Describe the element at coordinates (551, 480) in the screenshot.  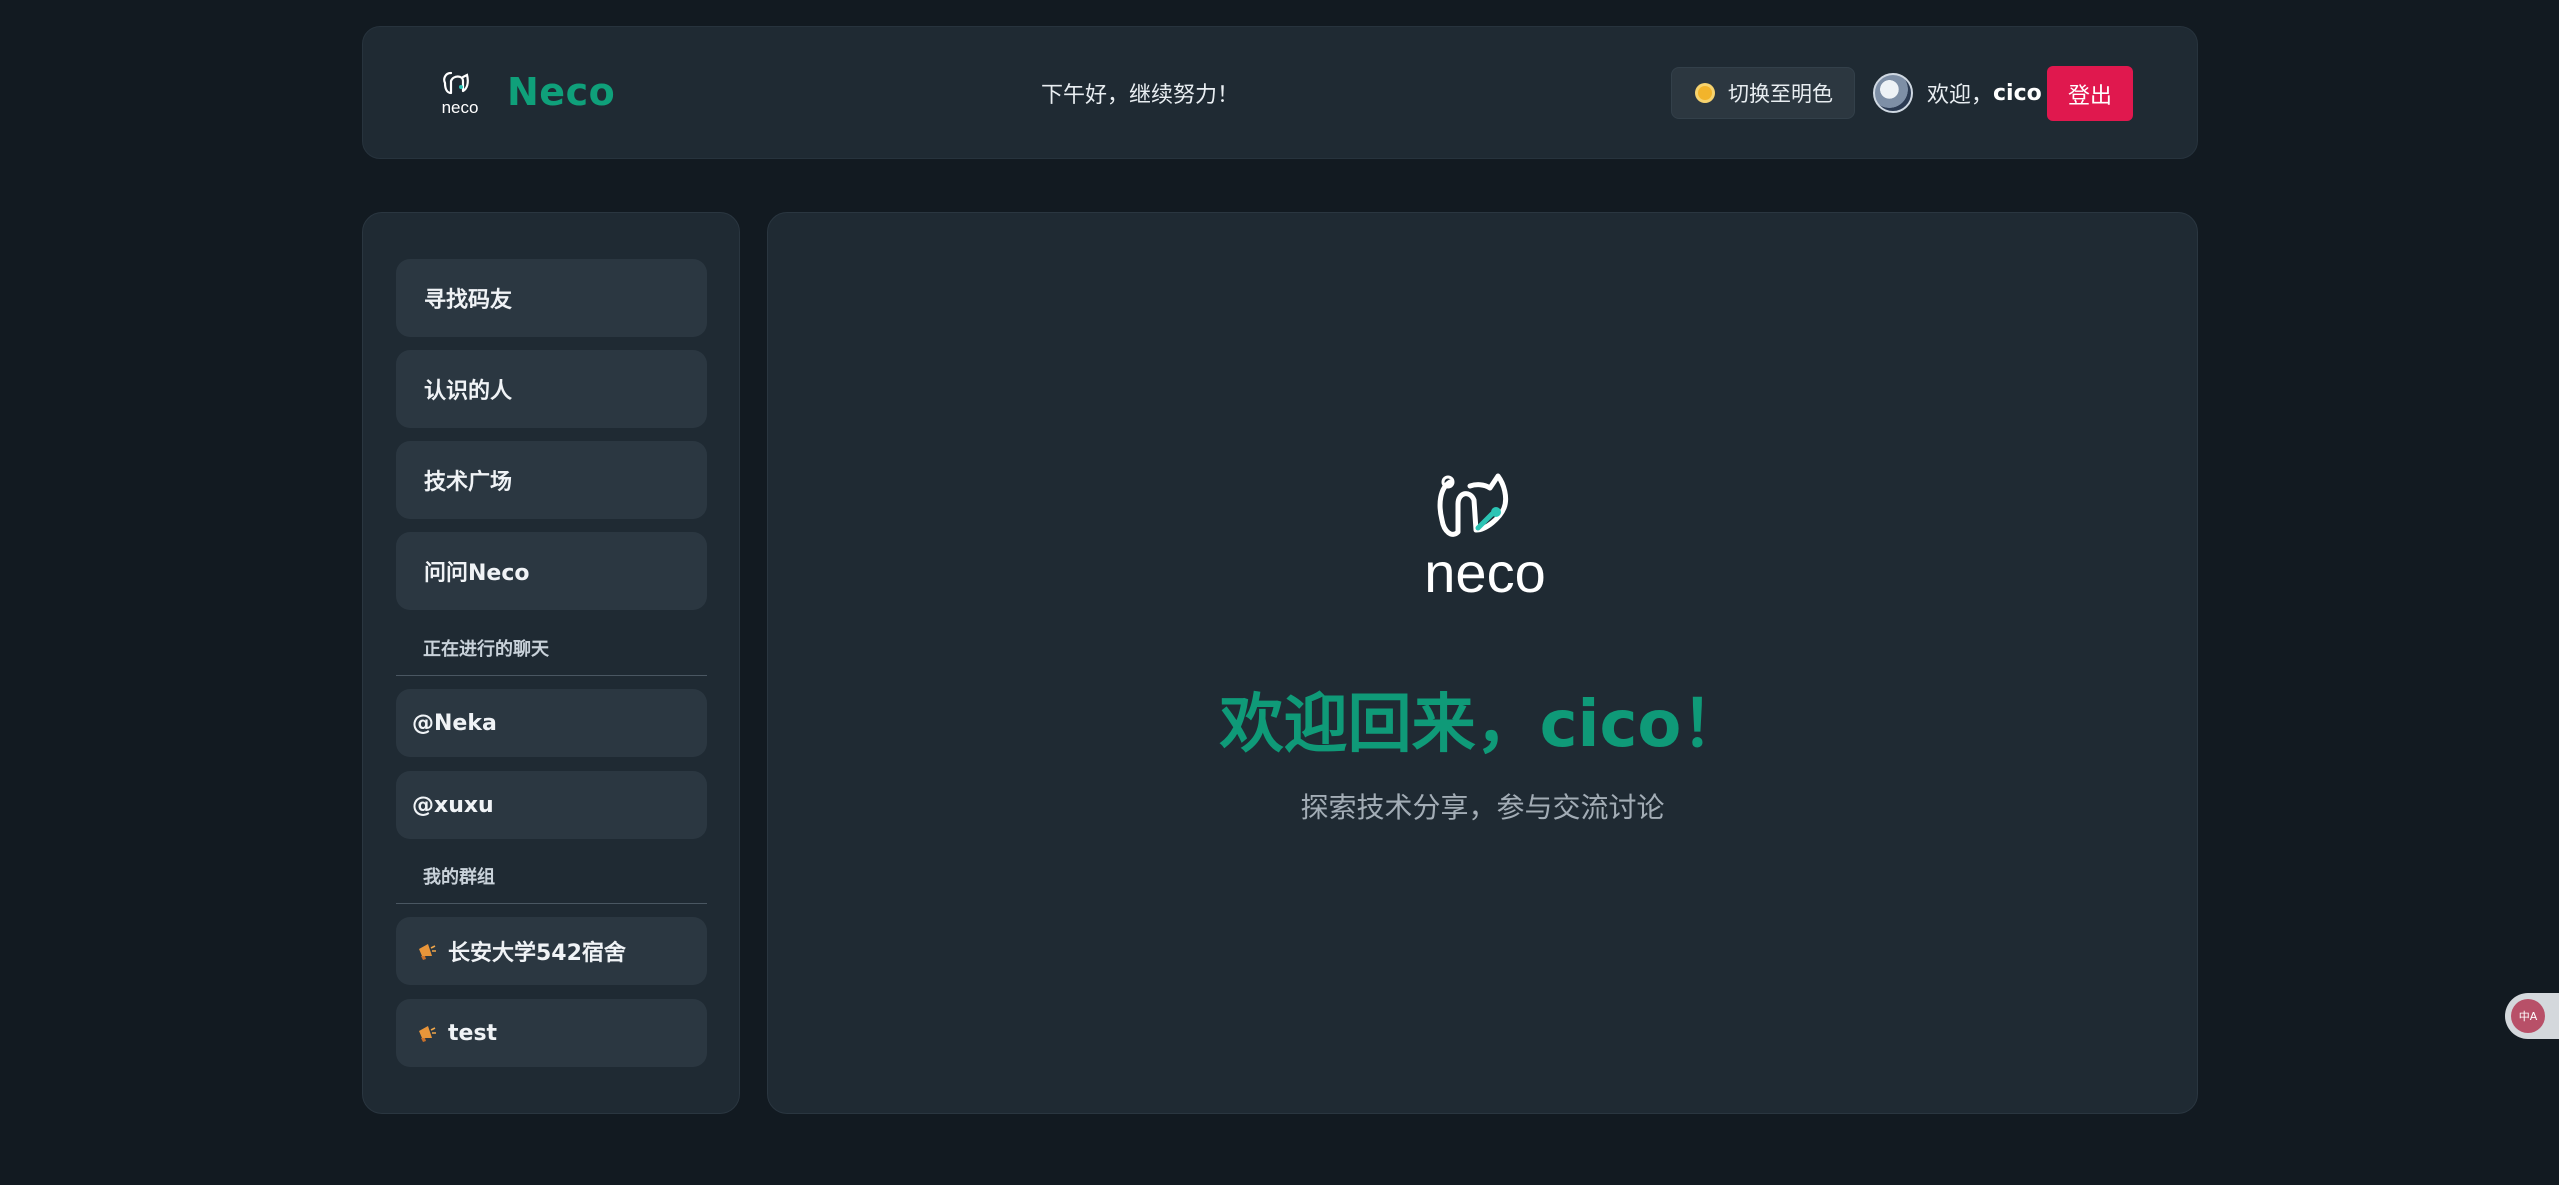
I see `sidebar-item-tech-square: 技术广场` at that location.